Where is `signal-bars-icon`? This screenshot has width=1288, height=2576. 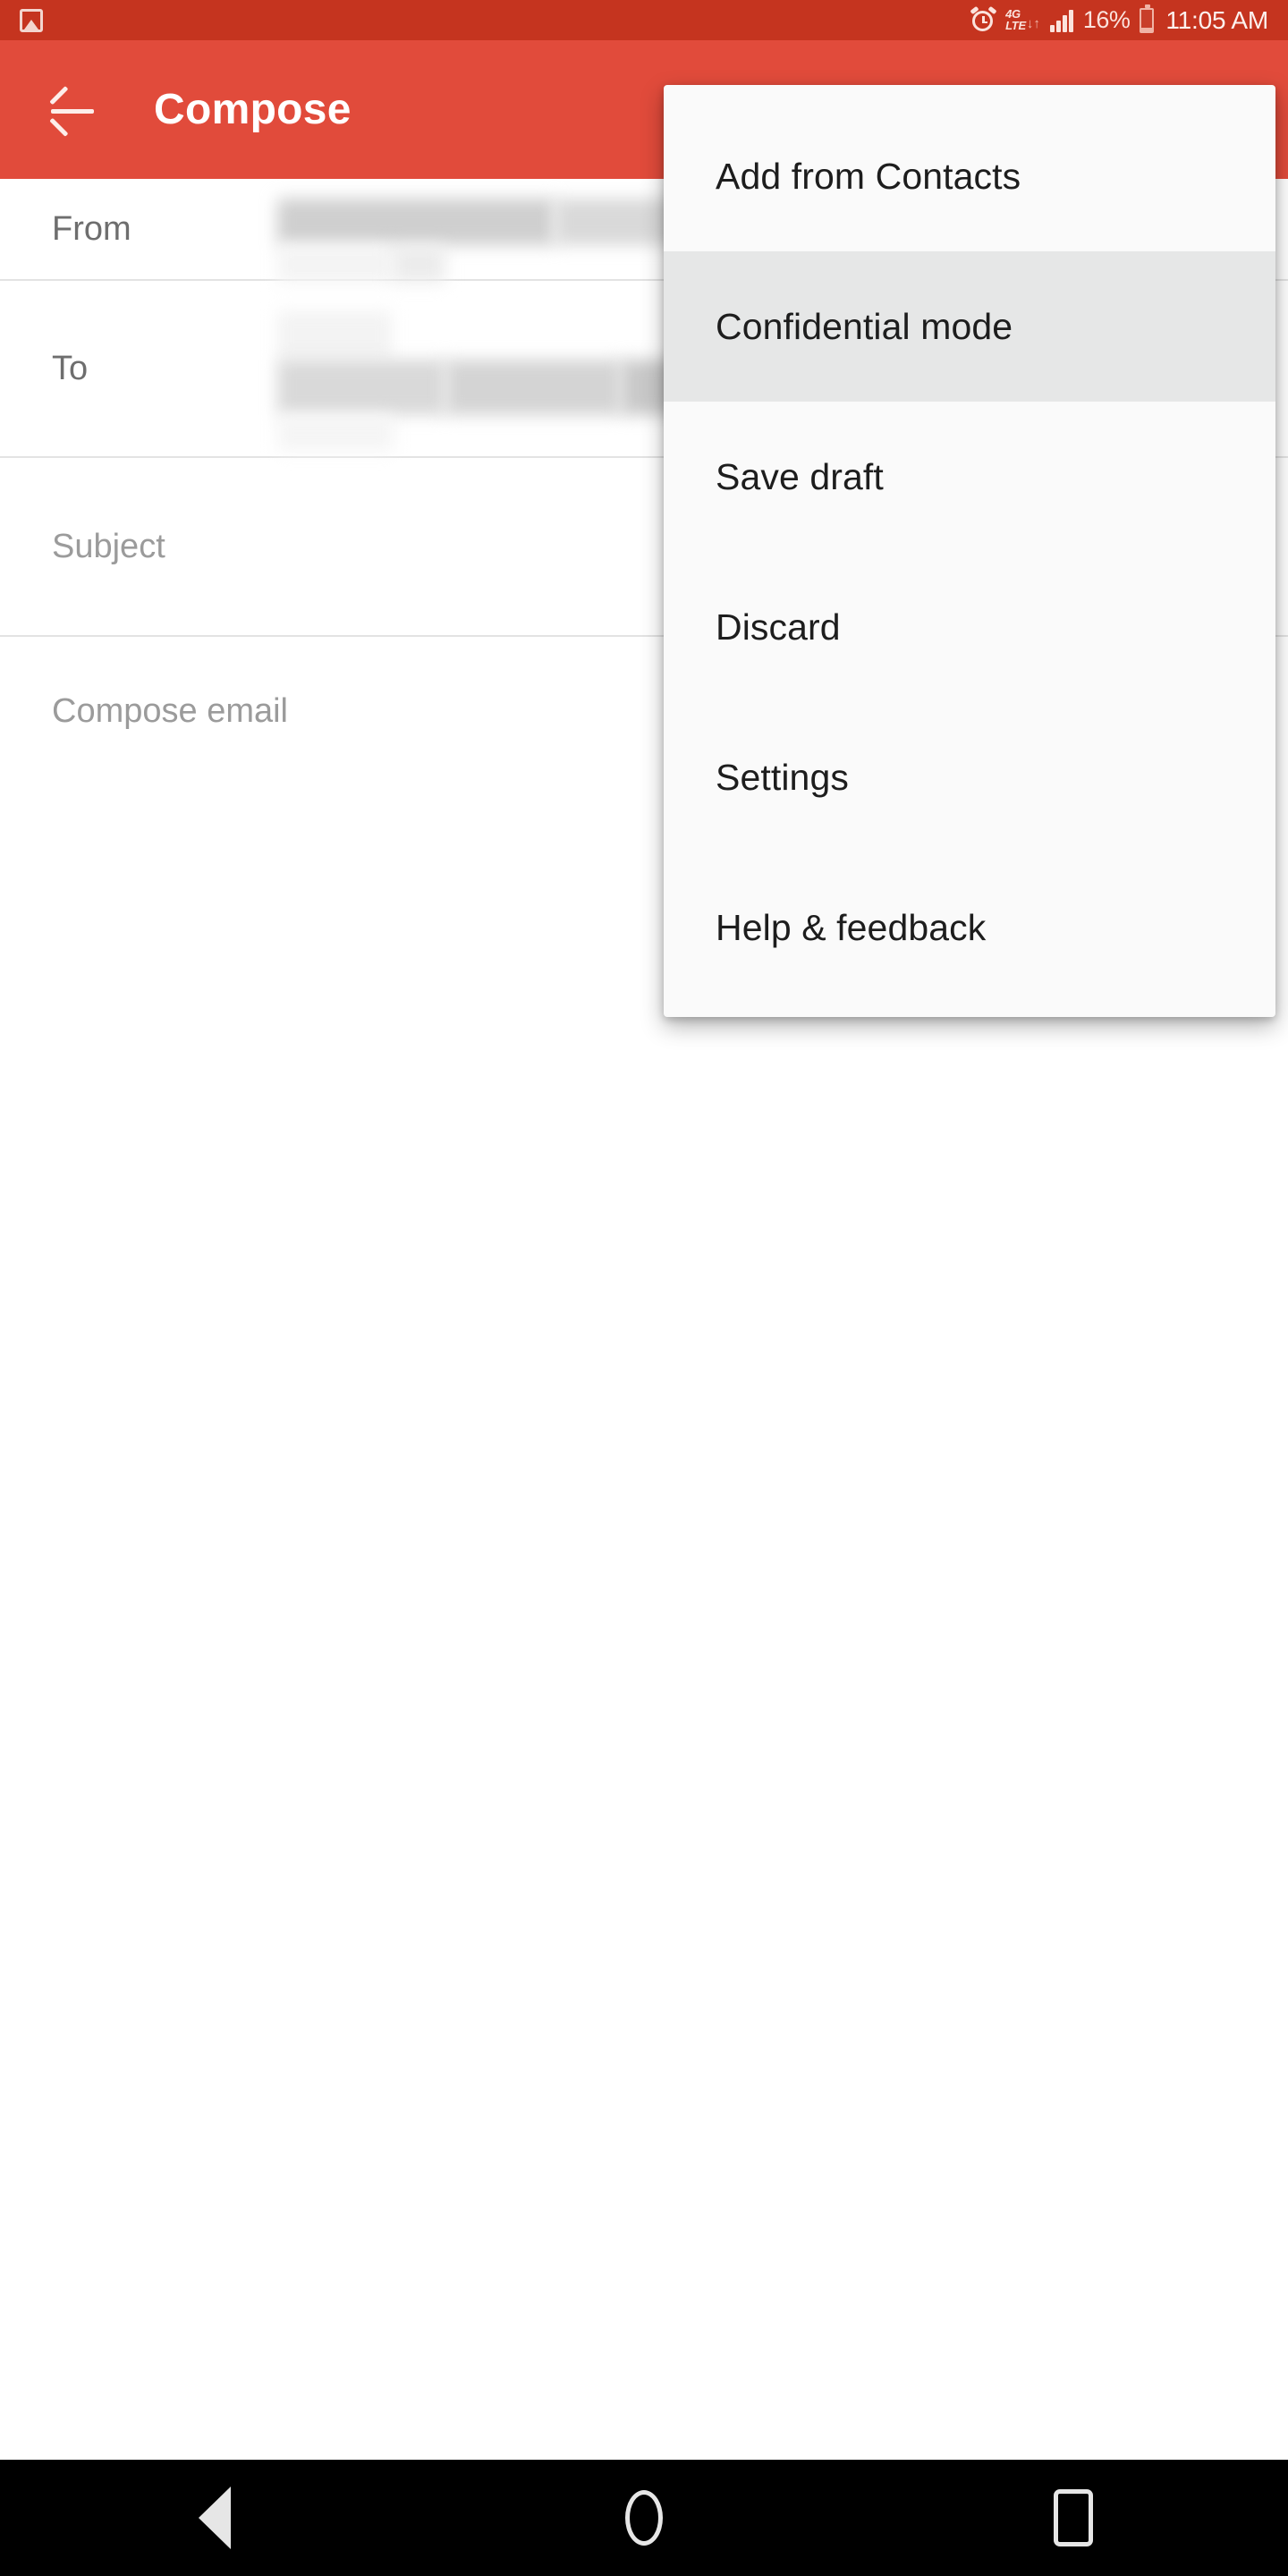 signal-bars-icon is located at coordinates (1061, 20).